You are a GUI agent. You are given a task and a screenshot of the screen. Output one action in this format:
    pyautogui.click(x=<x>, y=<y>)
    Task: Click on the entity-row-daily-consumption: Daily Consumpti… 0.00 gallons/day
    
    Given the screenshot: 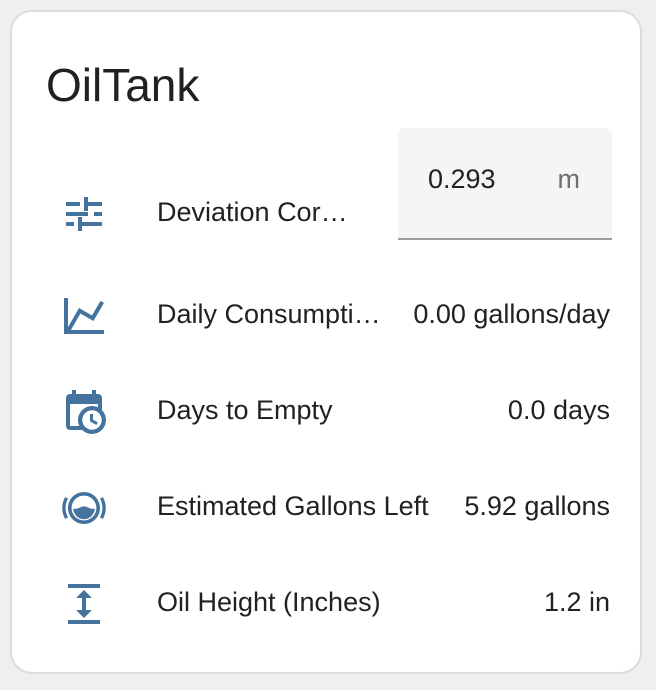 What is the action you would take?
    pyautogui.click(x=326, y=314)
    